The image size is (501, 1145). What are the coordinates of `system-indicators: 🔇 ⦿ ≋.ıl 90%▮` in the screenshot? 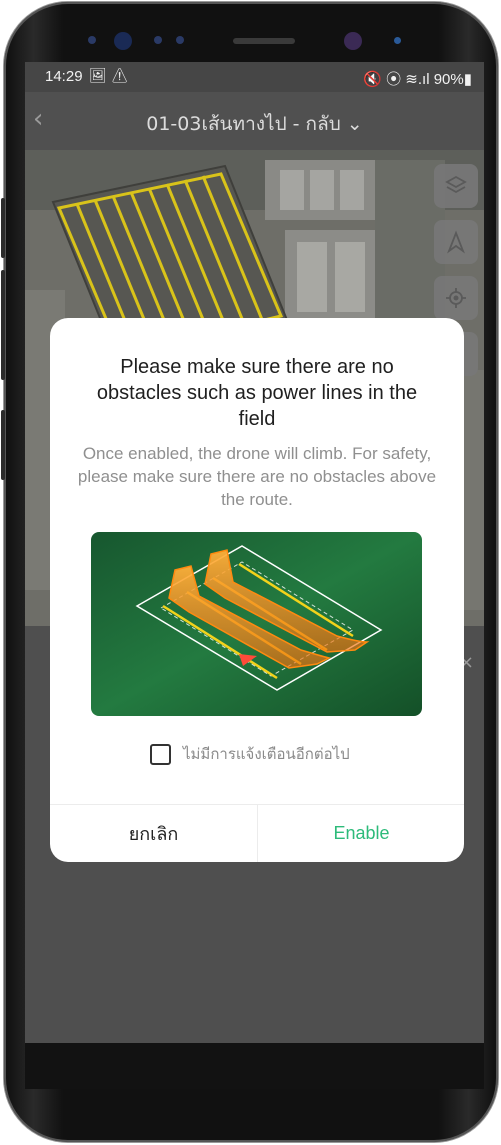 It's located at (417, 79).